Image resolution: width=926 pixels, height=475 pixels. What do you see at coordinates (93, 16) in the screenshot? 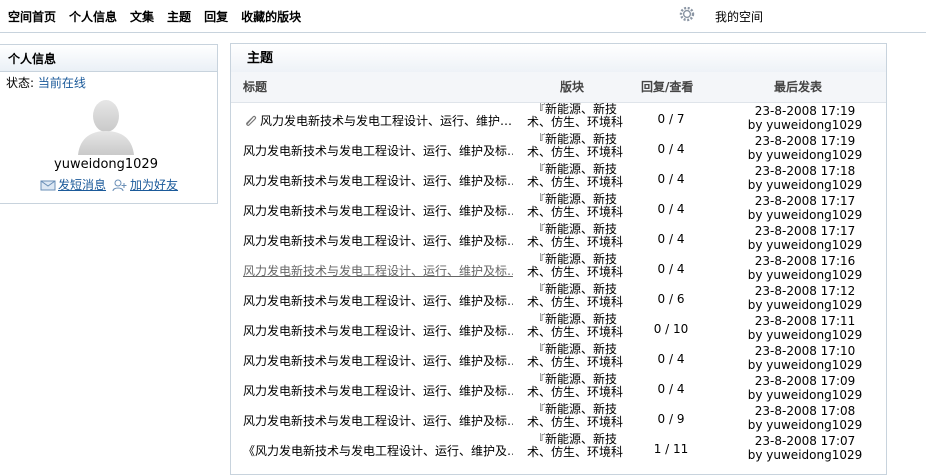
I see `nav-profile: 个人信息` at bounding box center [93, 16].